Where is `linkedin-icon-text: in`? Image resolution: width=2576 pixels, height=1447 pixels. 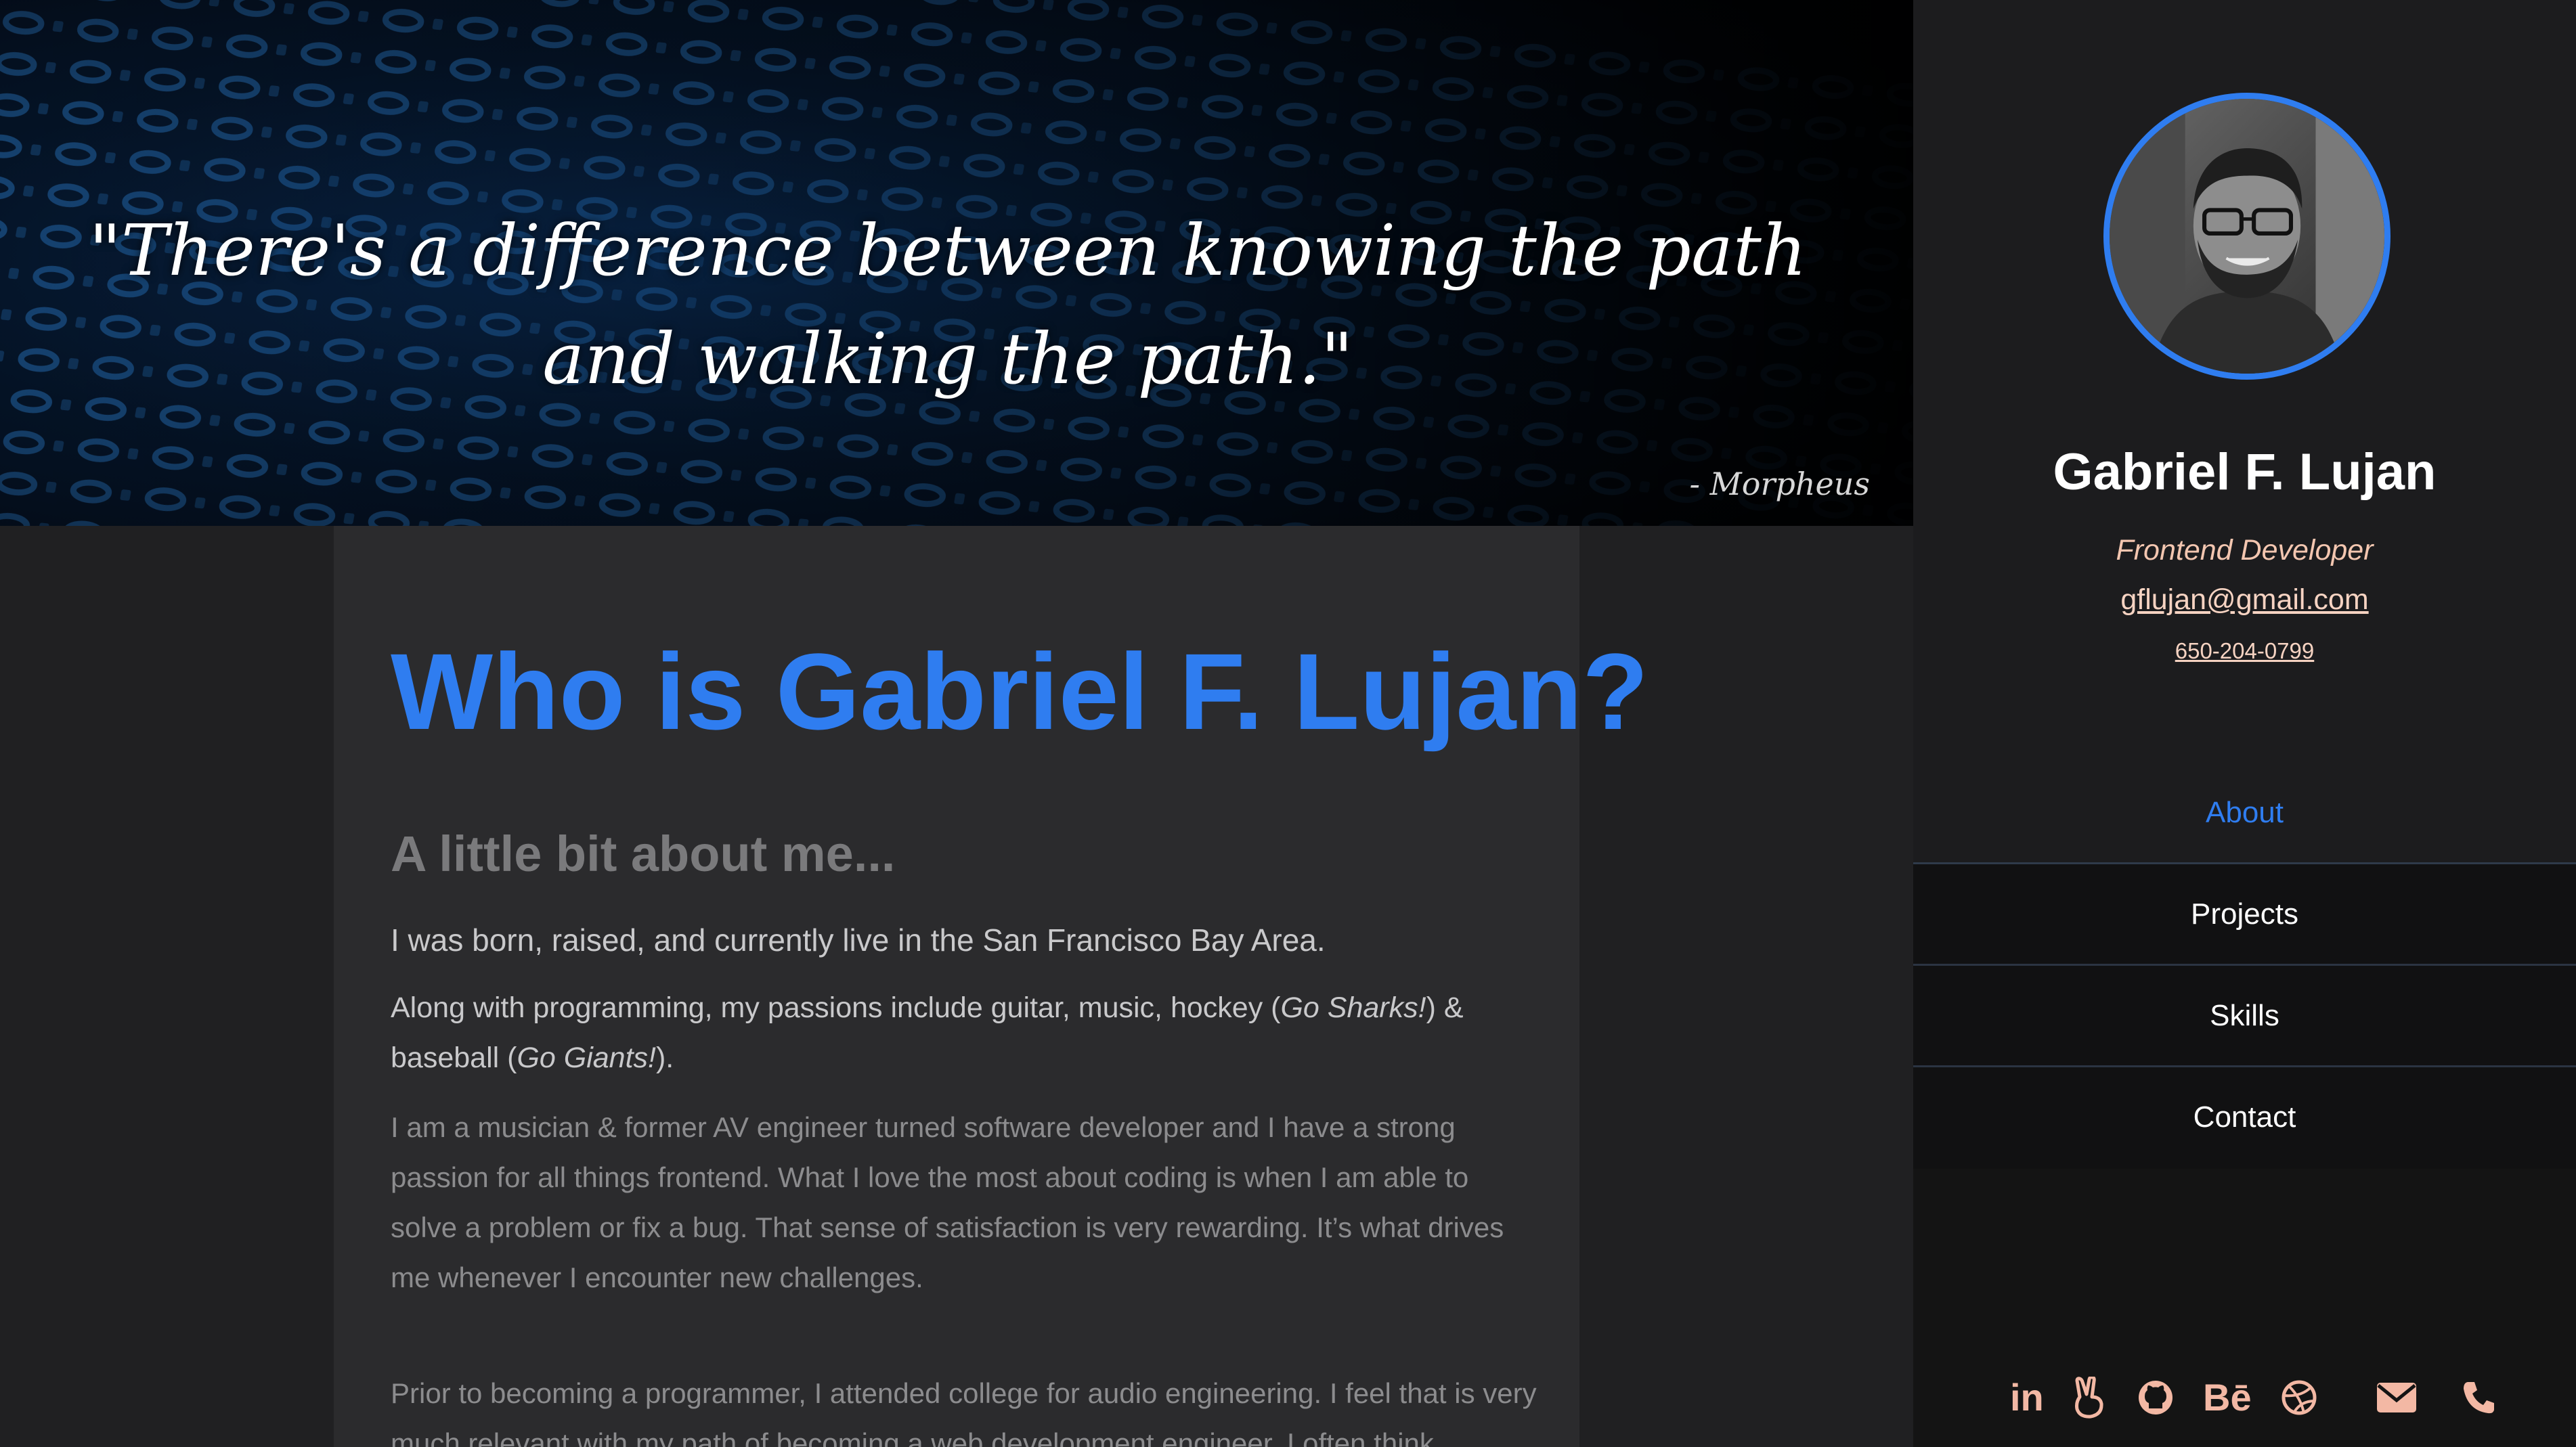
linkedin-icon-text: in is located at coordinates (2027, 1397).